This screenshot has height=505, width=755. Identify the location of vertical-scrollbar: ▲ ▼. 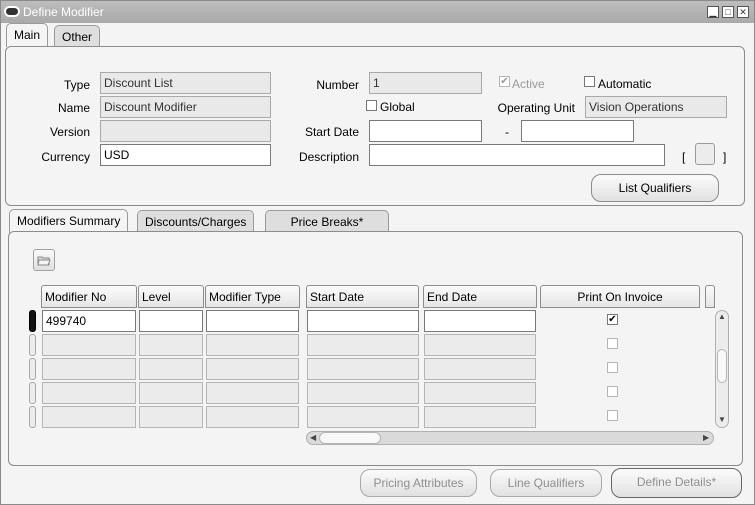
(722, 369).